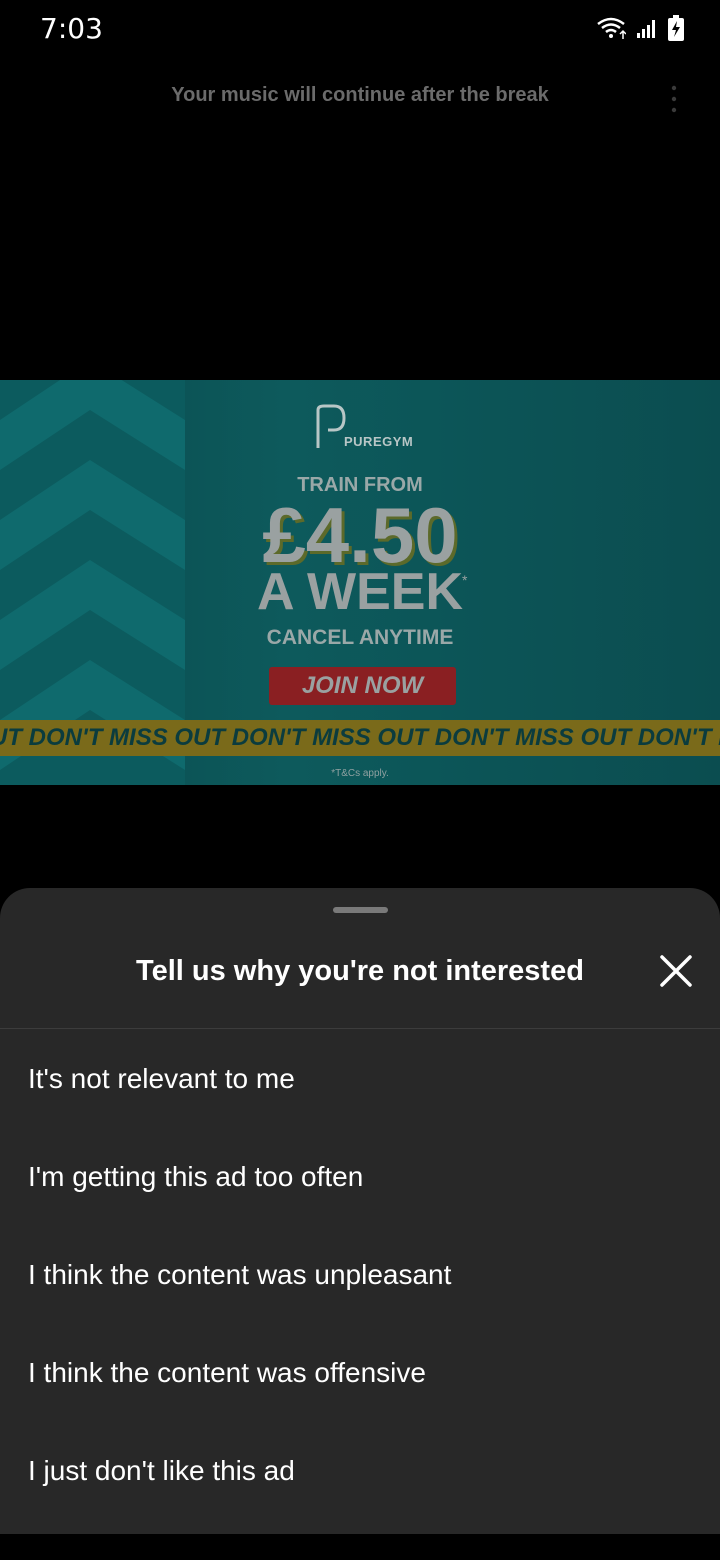 This screenshot has height=1560, width=720. What do you see at coordinates (362, 686) in the screenshot?
I see `join-now-button: JOIN NOW` at bounding box center [362, 686].